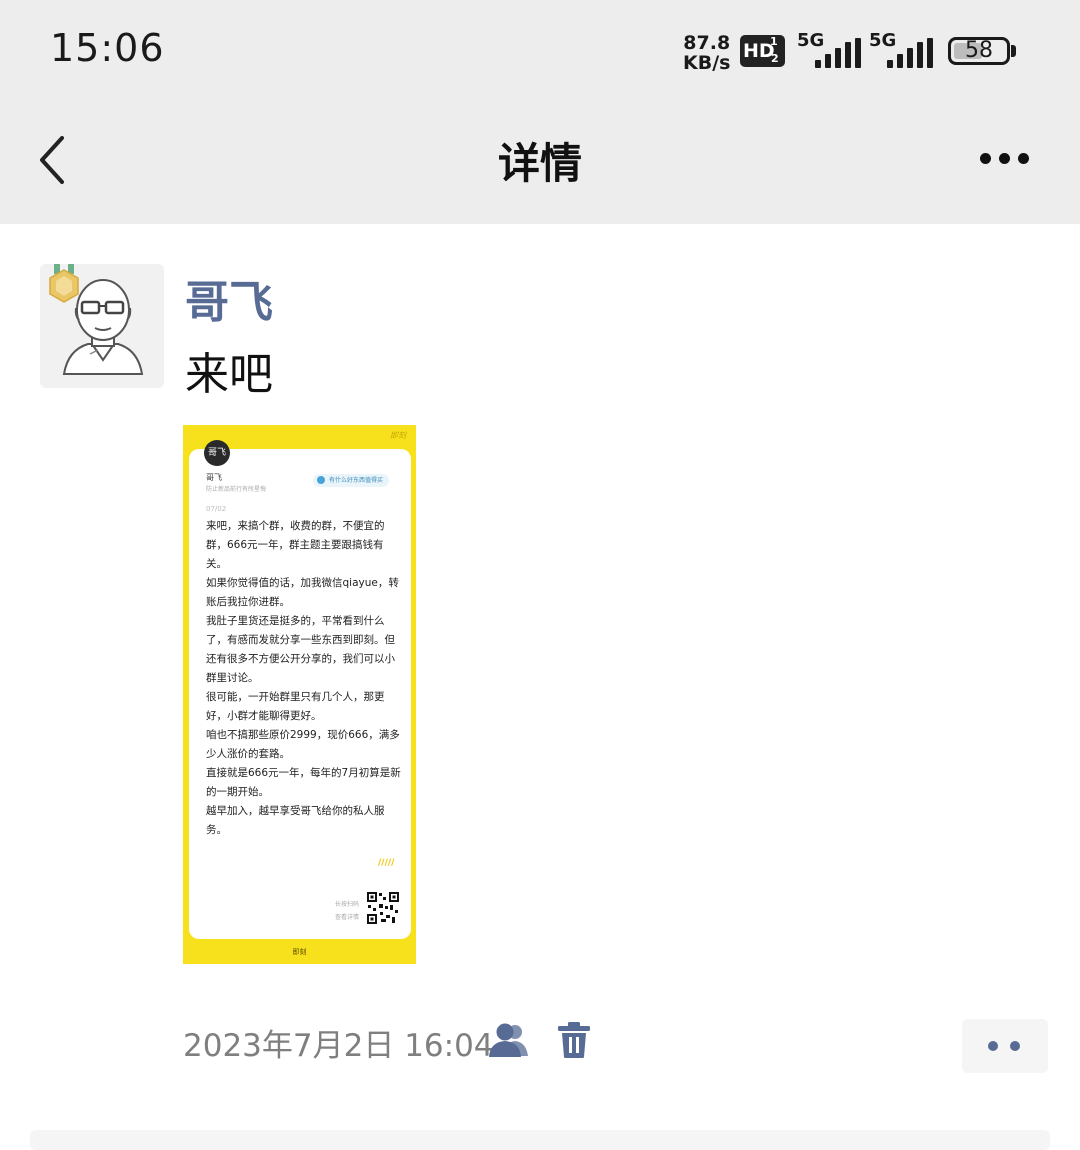 The image size is (1080, 1150). I want to click on card-author-subtitle: 防止新品前行有所星悔, so click(236, 489).